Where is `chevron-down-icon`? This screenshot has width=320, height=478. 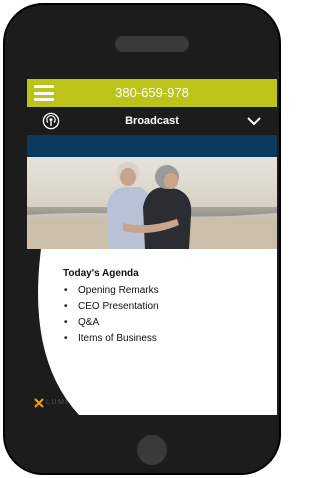
chevron-down-icon is located at coordinates (254, 121).